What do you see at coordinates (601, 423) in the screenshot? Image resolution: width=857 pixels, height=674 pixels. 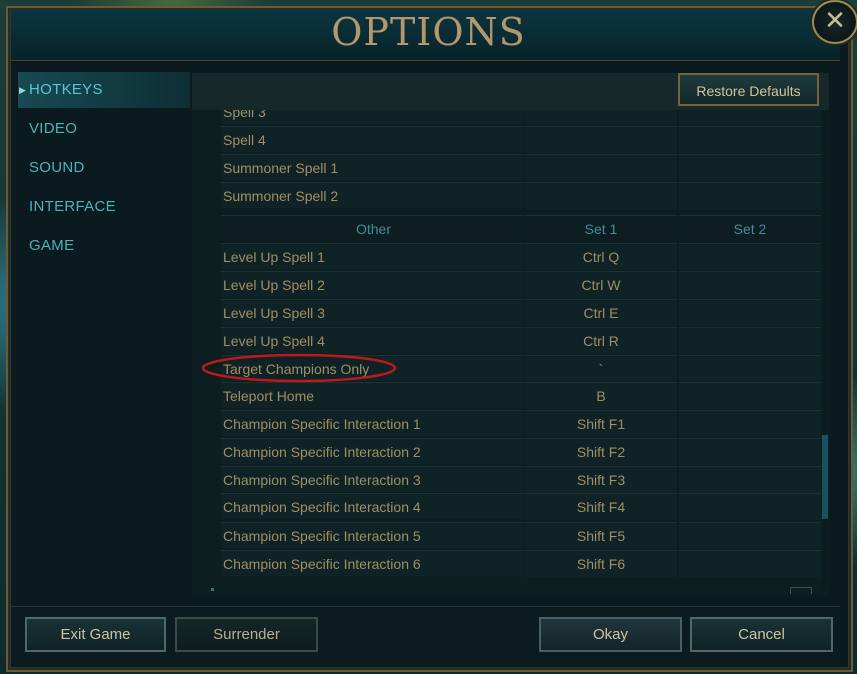 I see `hotkey-set1: Shift F1` at bounding box center [601, 423].